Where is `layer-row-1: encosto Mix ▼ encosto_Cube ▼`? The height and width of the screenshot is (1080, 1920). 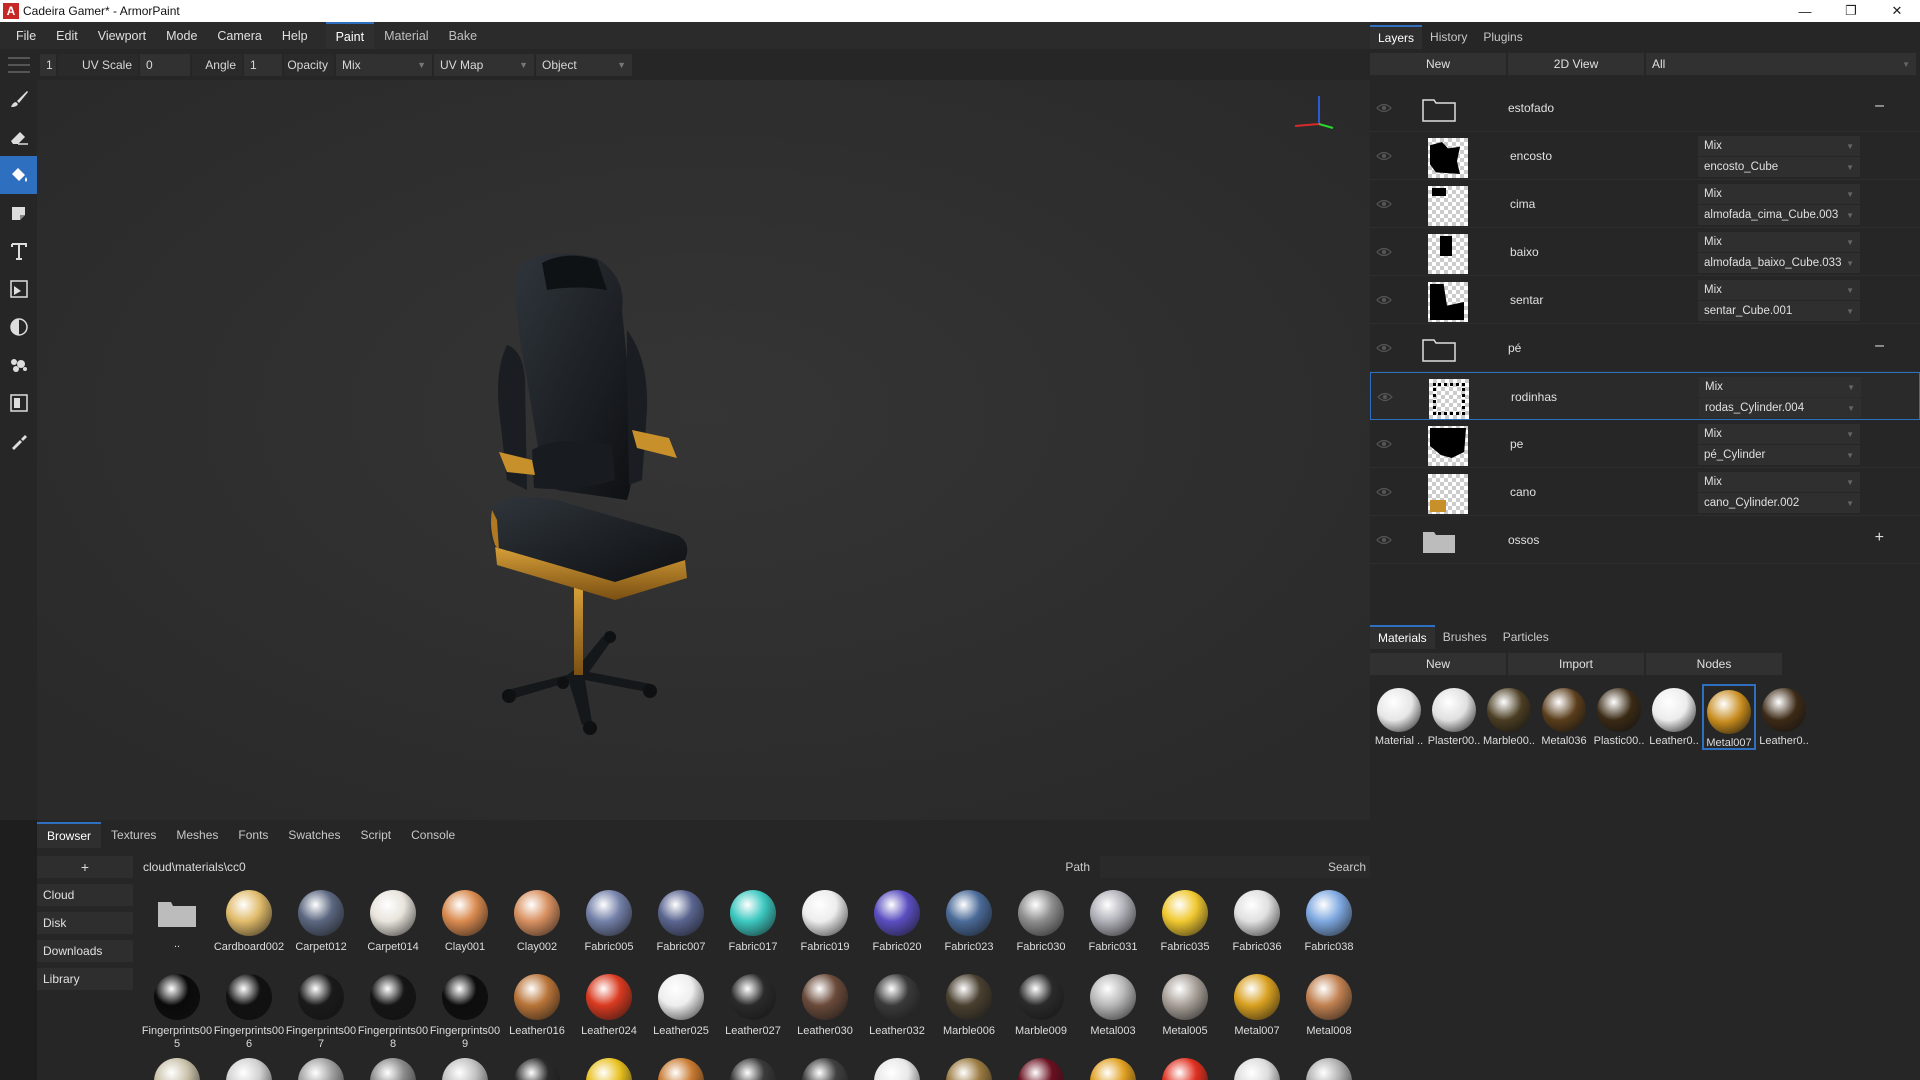
layer-row-1: encosto Mix ▼ encosto_Cube ▼ is located at coordinates (1645, 156).